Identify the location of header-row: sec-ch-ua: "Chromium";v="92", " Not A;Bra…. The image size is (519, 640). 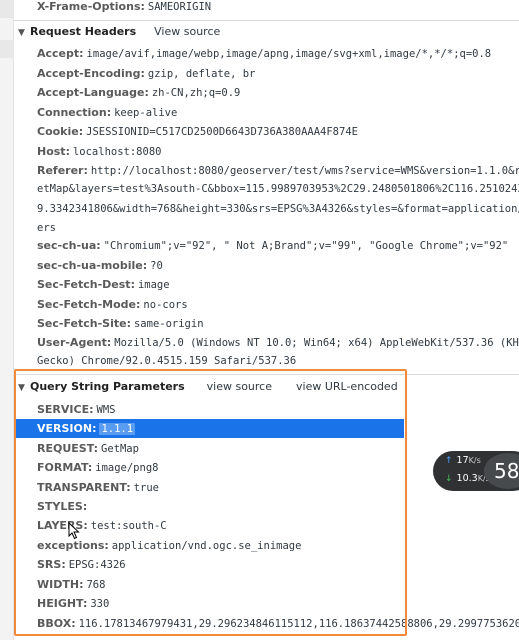
(278, 245).